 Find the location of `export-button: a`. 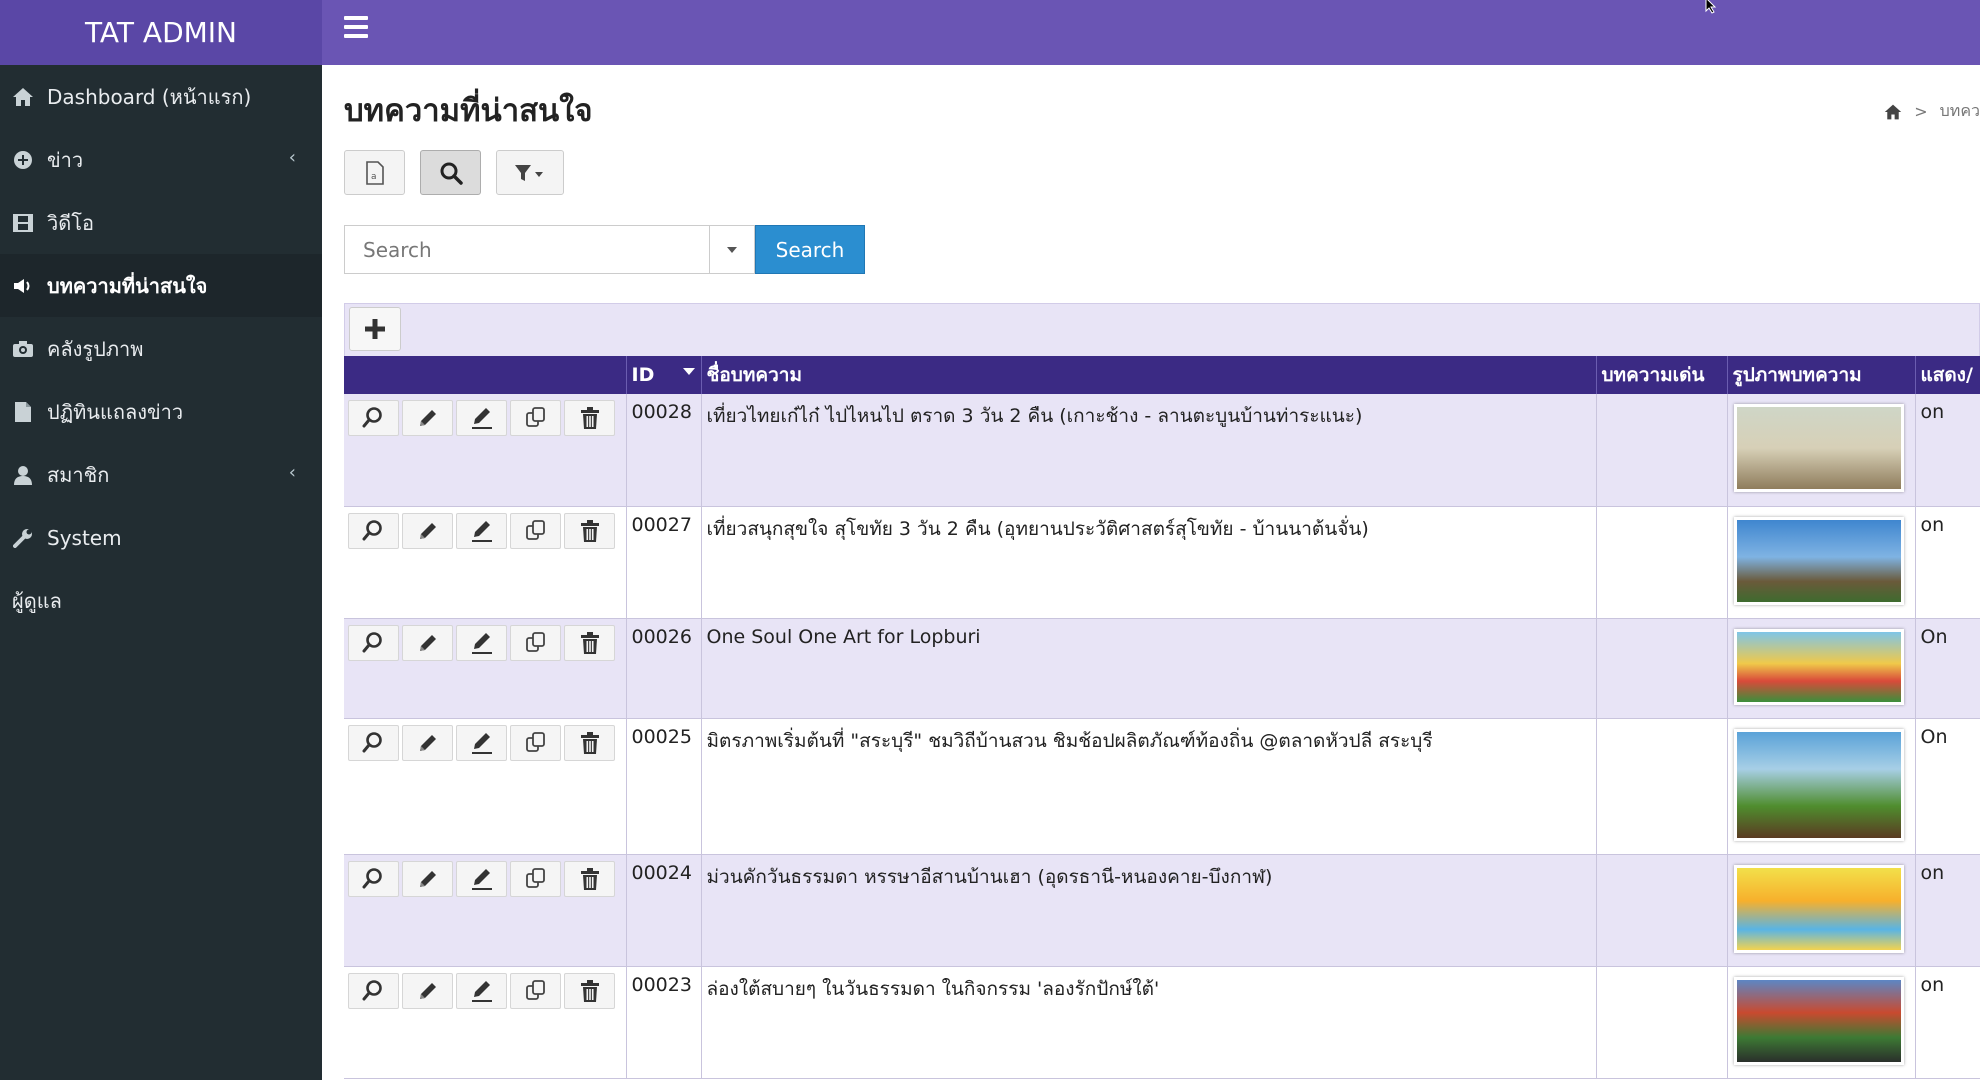

export-button: a is located at coordinates (374, 172).